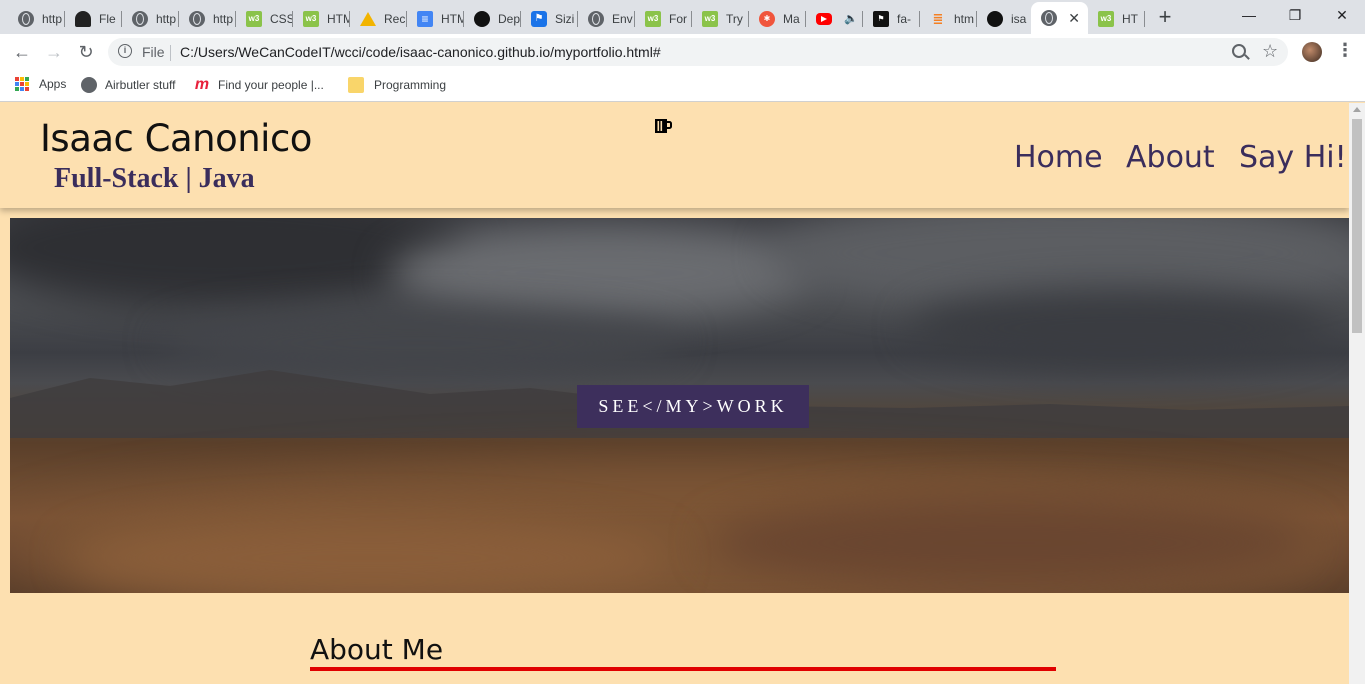 The width and height of the screenshot is (1365, 684). What do you see at coordinates (1116, 18) in the screenshot?
I see `tab: w3 HT` at bounding box center [1116, 18].